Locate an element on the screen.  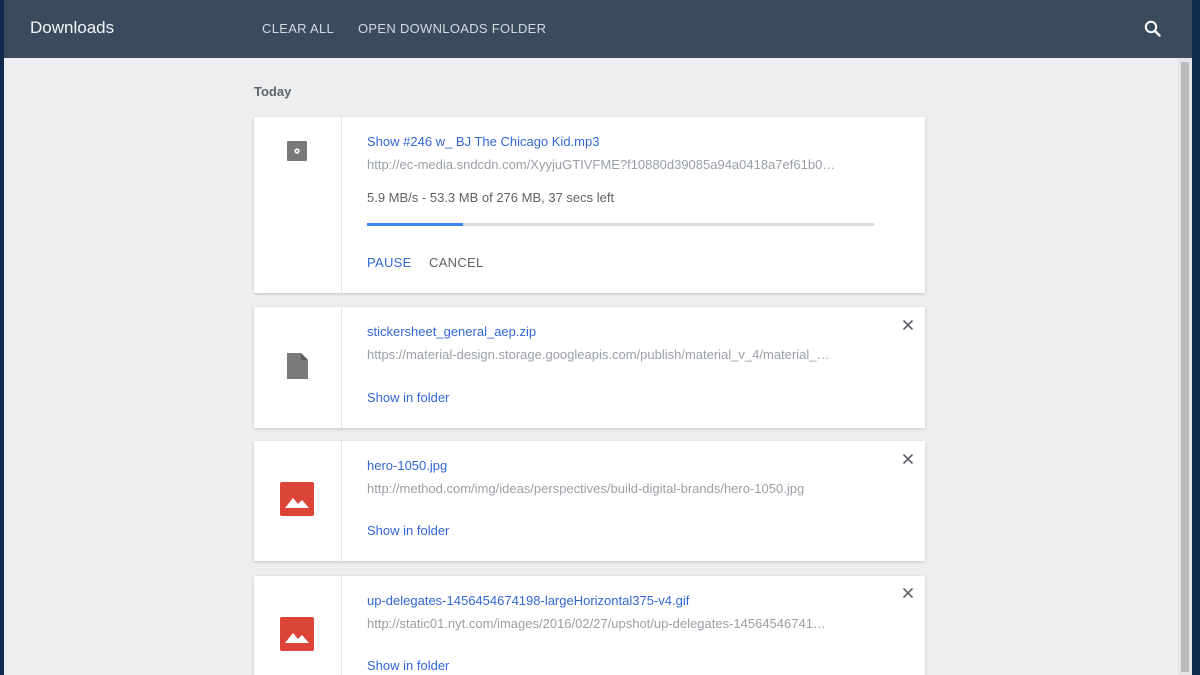
search-icon is located at coordinates (1152, 28).